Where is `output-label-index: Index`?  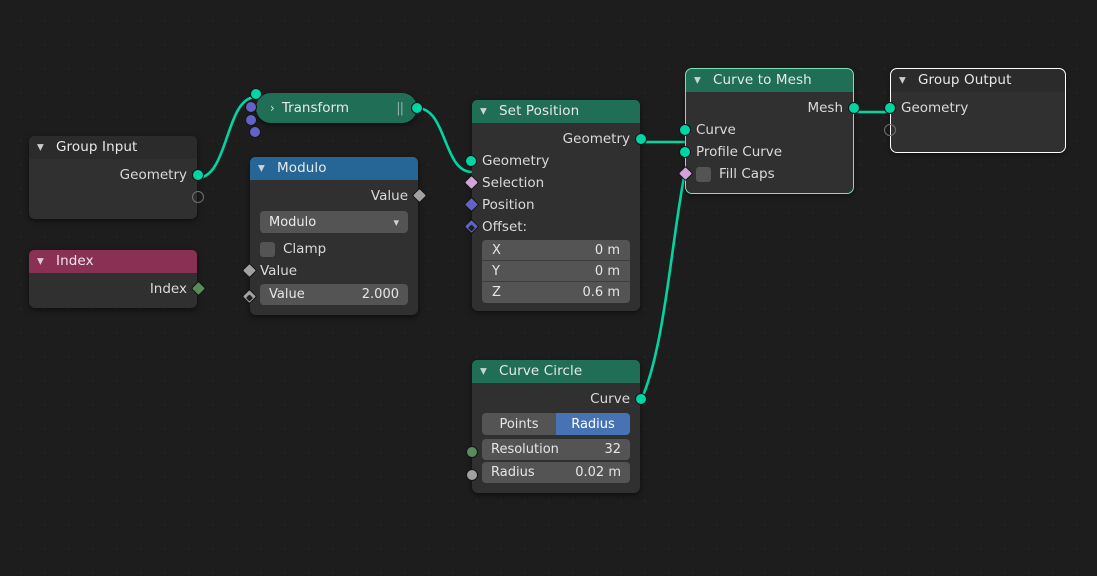 output-label-index: Index is located at coordinates (168, 289).